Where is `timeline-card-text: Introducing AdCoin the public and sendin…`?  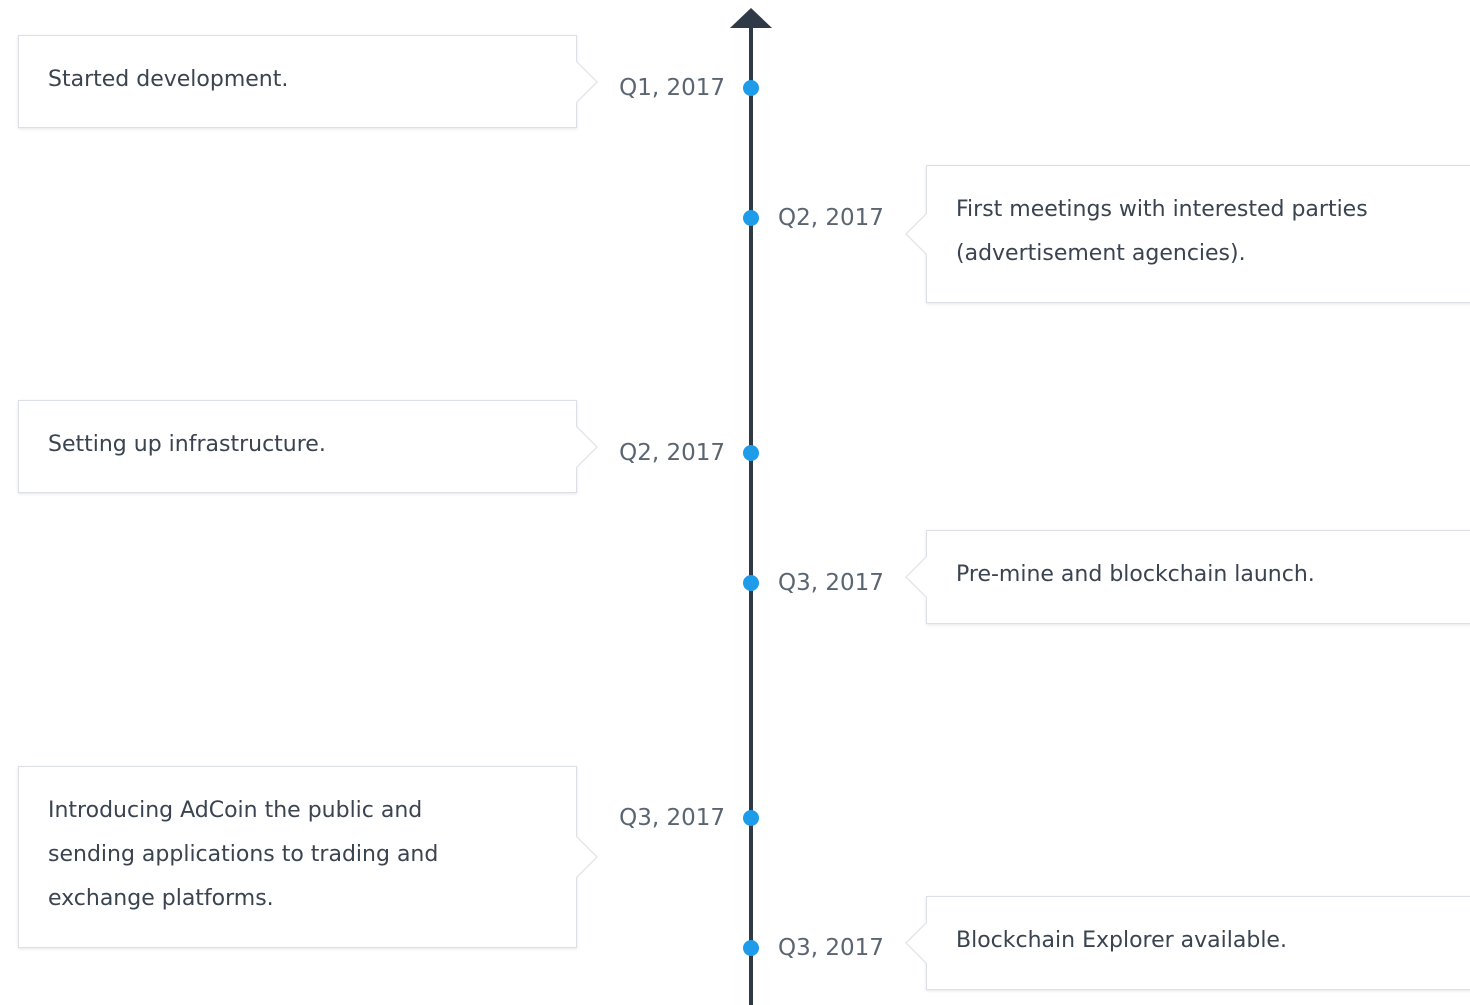 timeline-card-text: Introducing AdCoin the public and sendin… is located at coordinates (243, 854).